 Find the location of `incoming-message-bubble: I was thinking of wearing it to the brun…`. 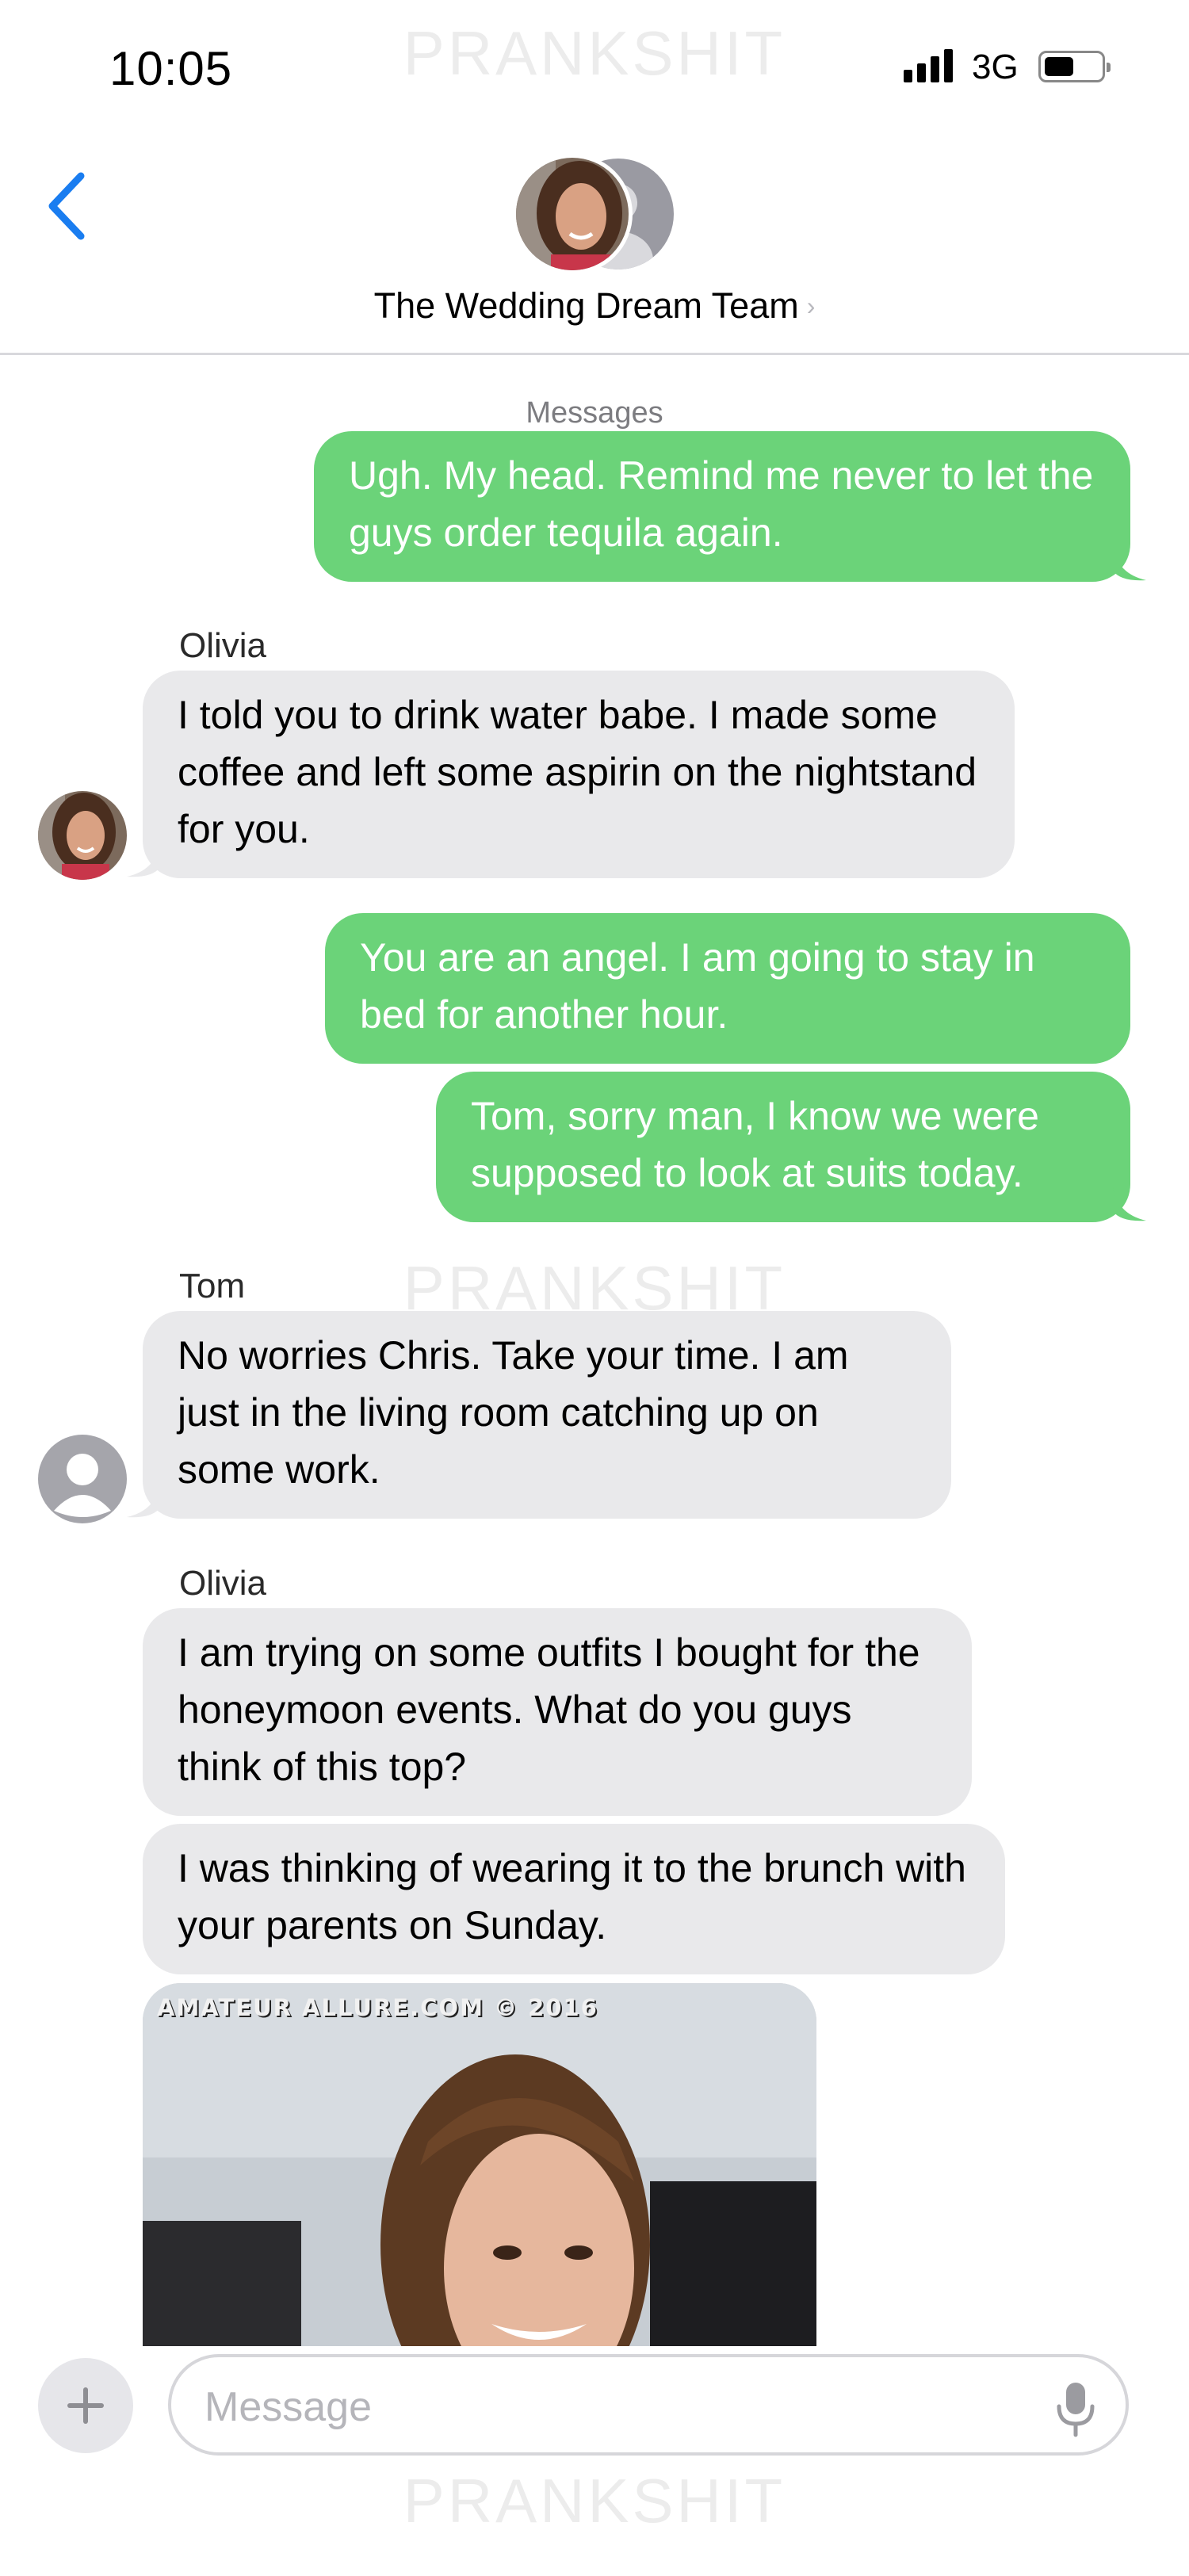

incoming-message-bubble: I was thinking of wearing it to the brun… is located at coordinates (574, 1899).